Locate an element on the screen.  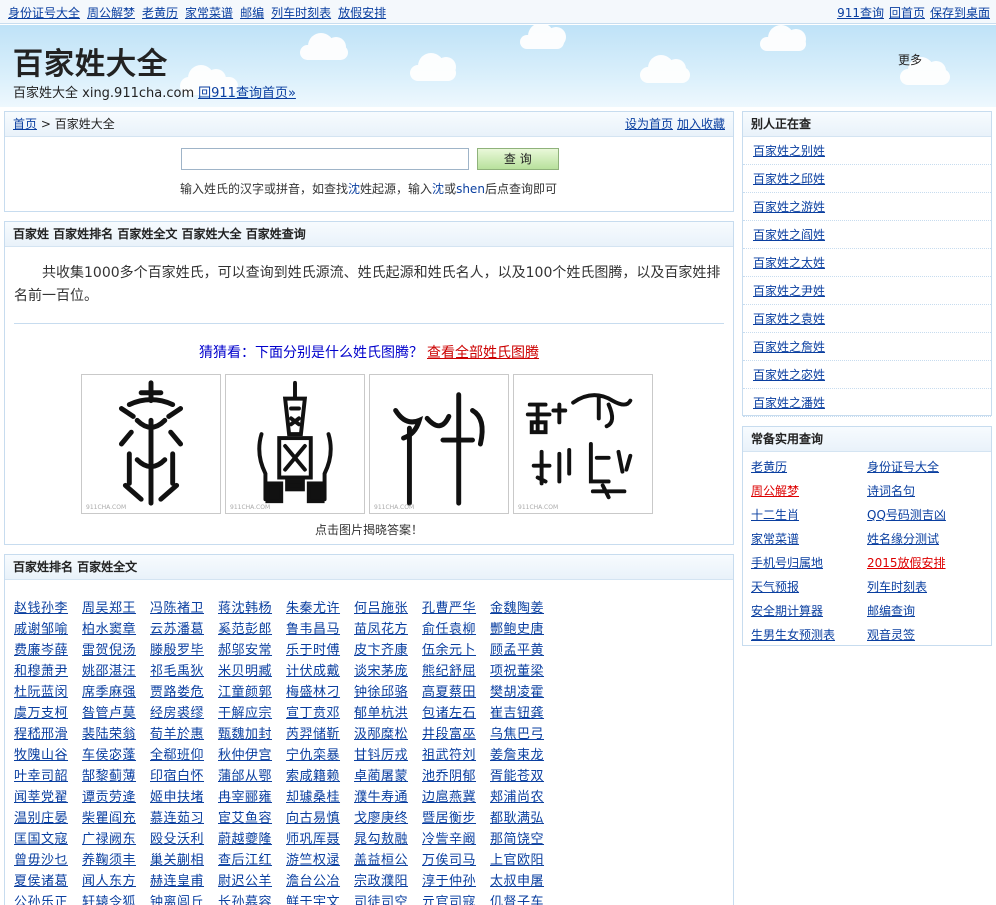
surname-link: 孔曹严华 is located at coordinates (456, 606).